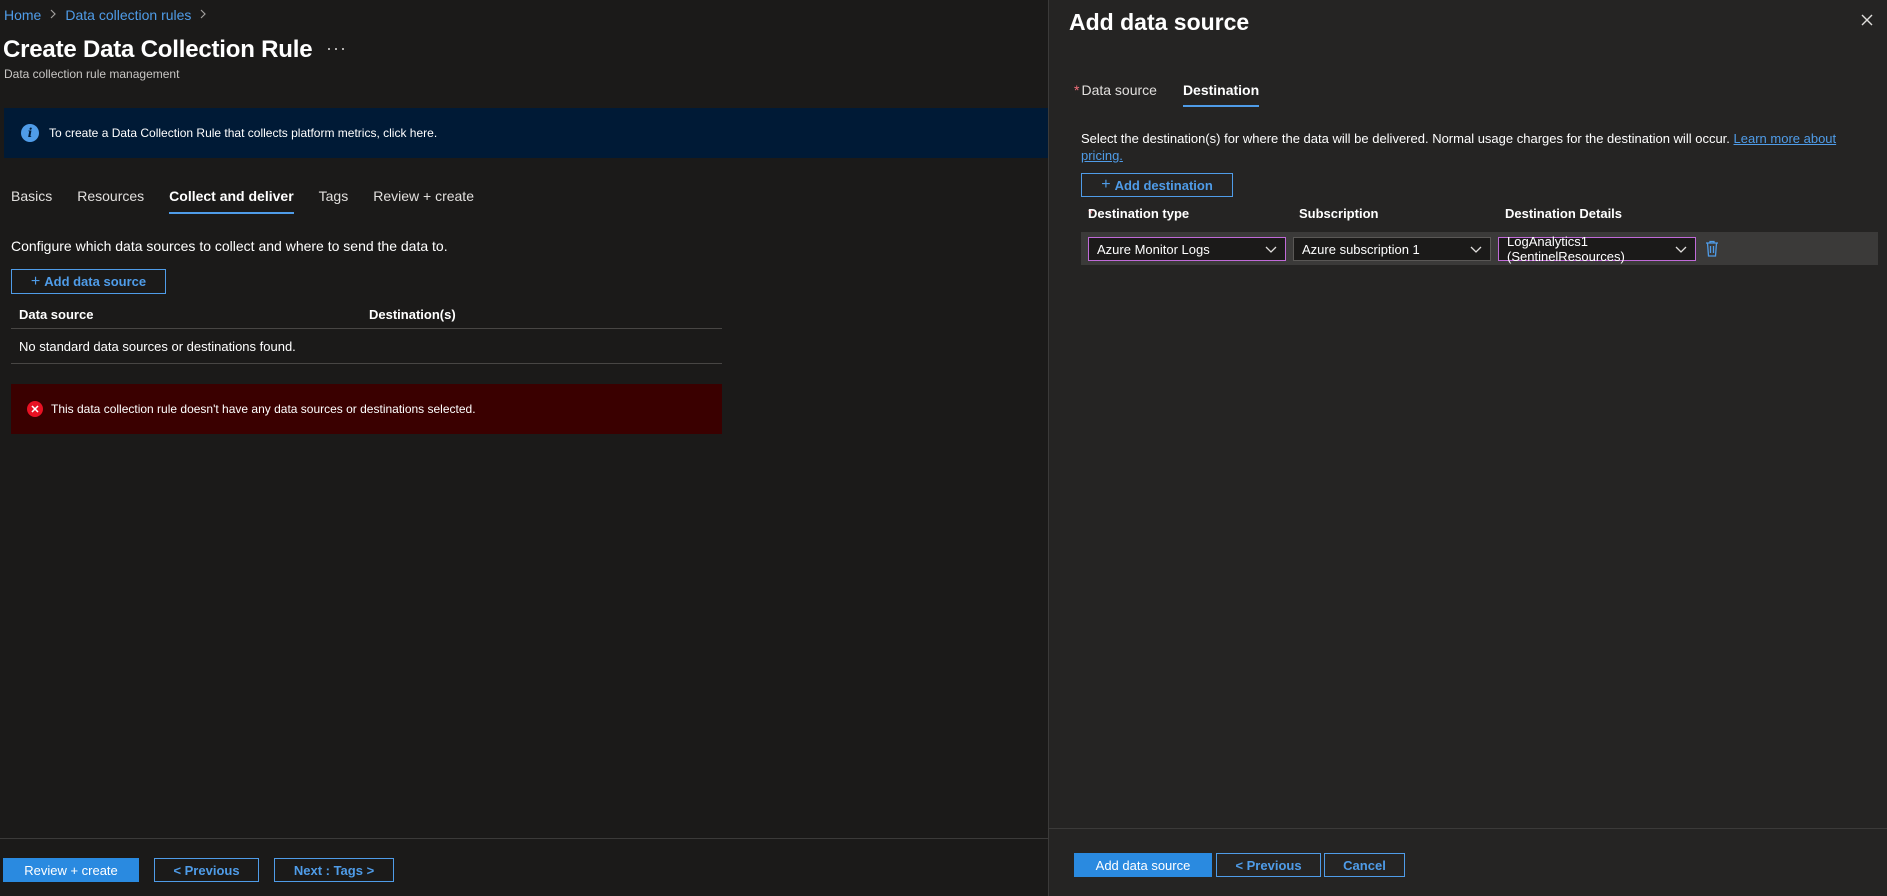 The image size is (1887, 896). What do you see at coordinates (56, 314) in the screenshot?
I see `column-header-data-source: Data source` at bounding box center [56, 314].